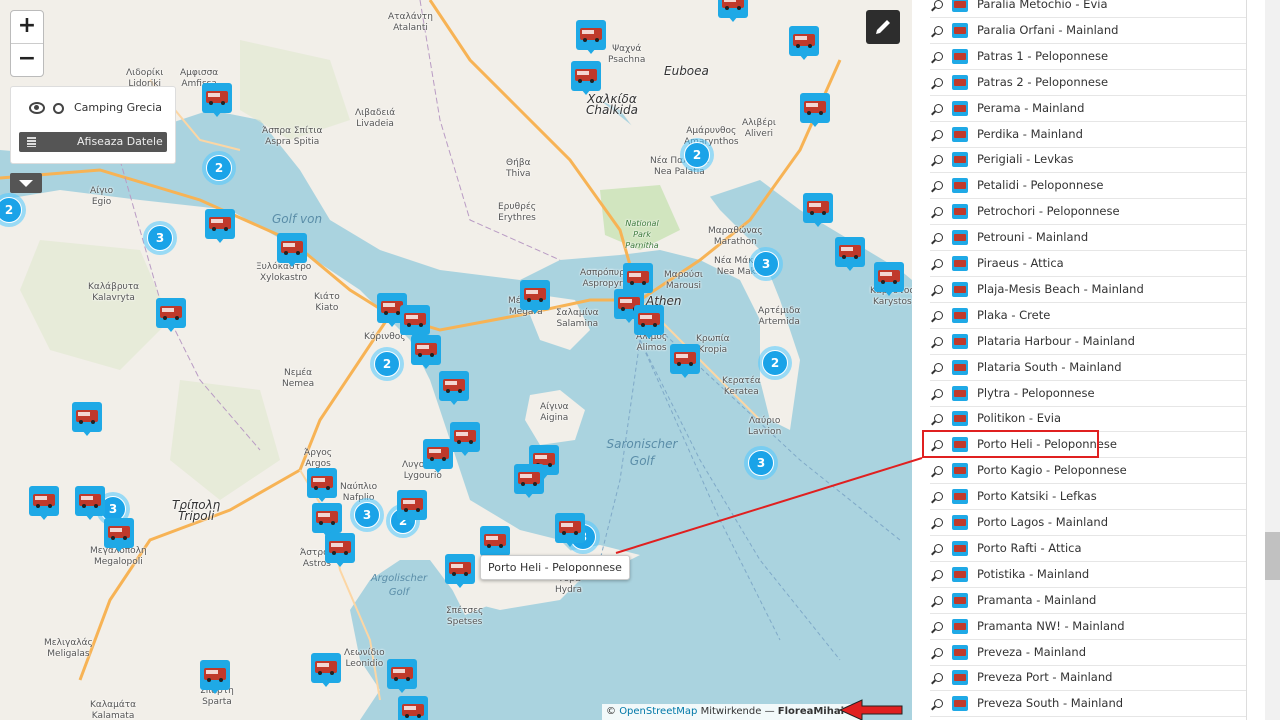  What do you see at coordinates (1272, 556) in the screenshot?
I see `scrollbar-thumb` at bounding box center [1272, 556].